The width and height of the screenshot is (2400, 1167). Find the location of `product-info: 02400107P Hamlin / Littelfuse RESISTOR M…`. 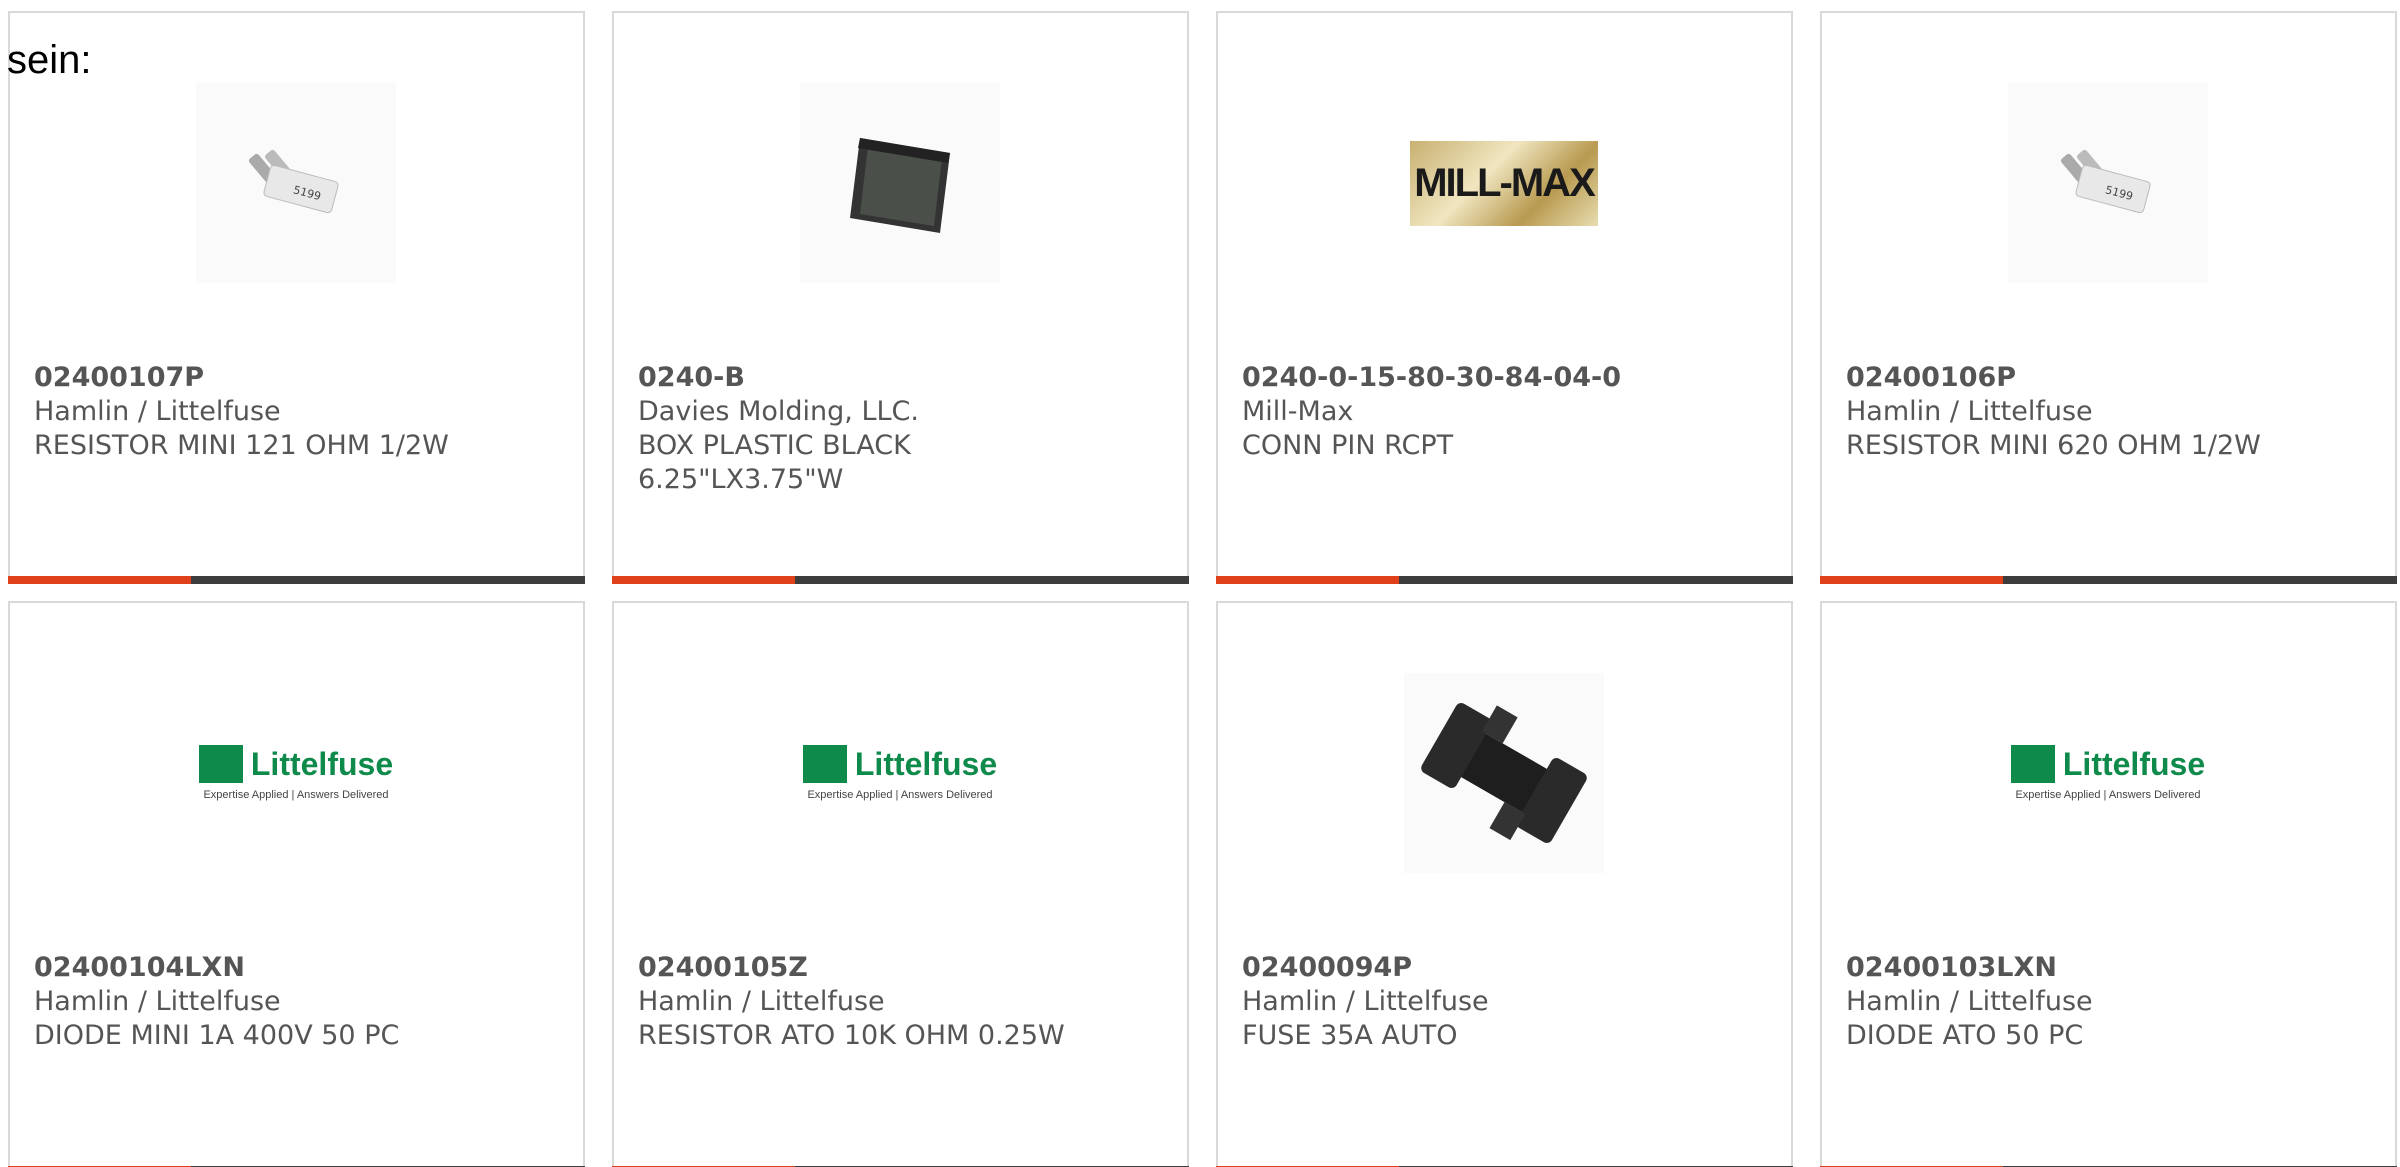

product-info: 02400107P Hamlin / Littelfuse RESISTOR M… is located at coordinates (298, 412).